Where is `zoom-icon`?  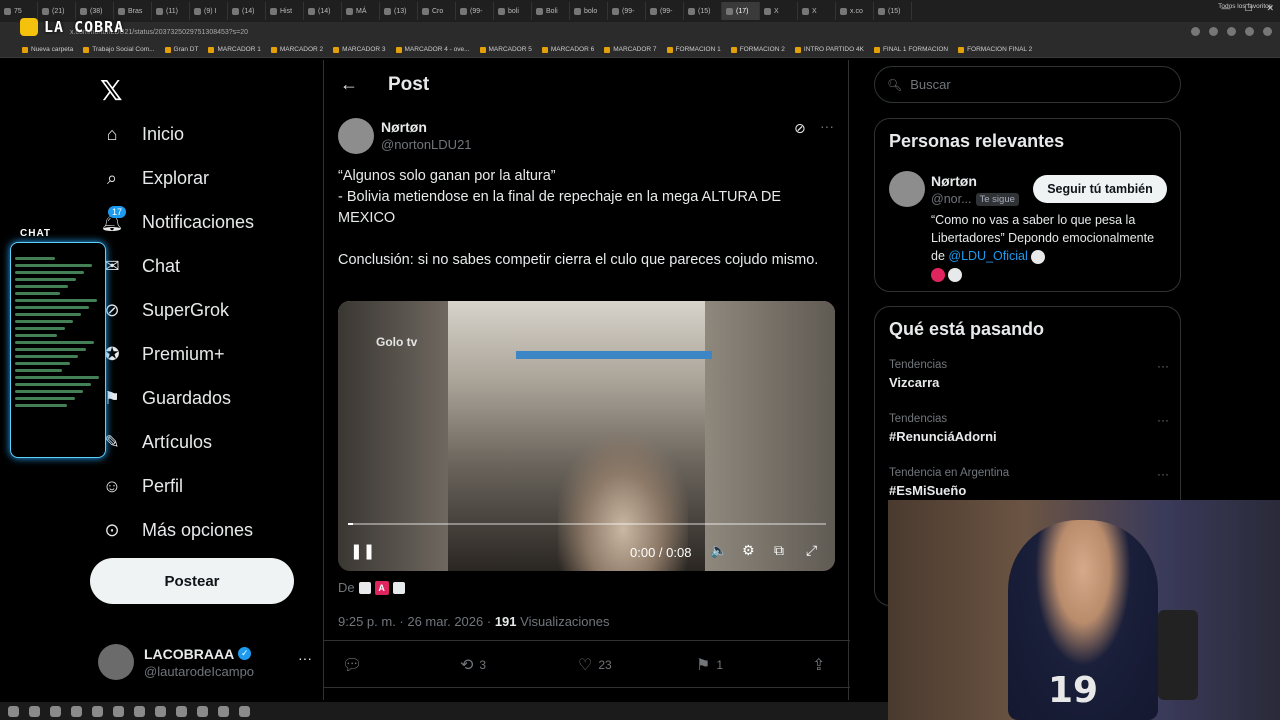 zoom-icon is located at coordinates (1213, 31).